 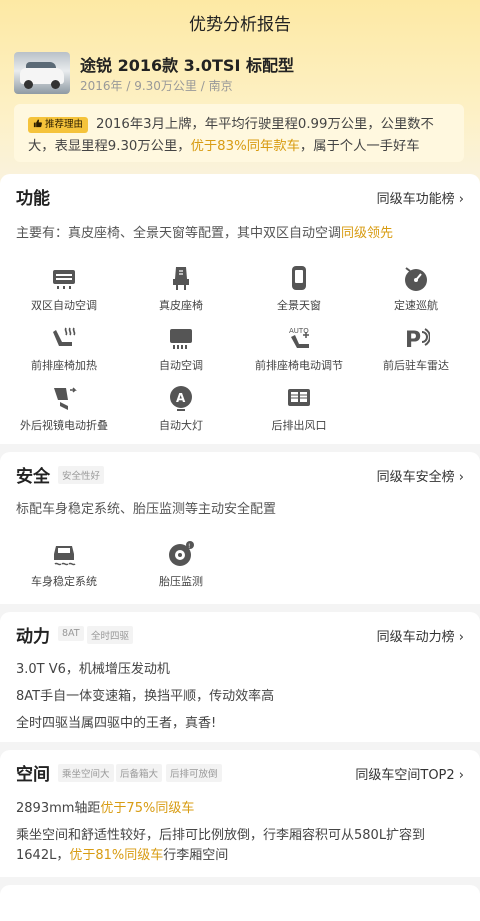 What do you see at coordinates (33, 477) in the screenshot?
I see `safety-title: 安全` at bounding box center [33, 477].